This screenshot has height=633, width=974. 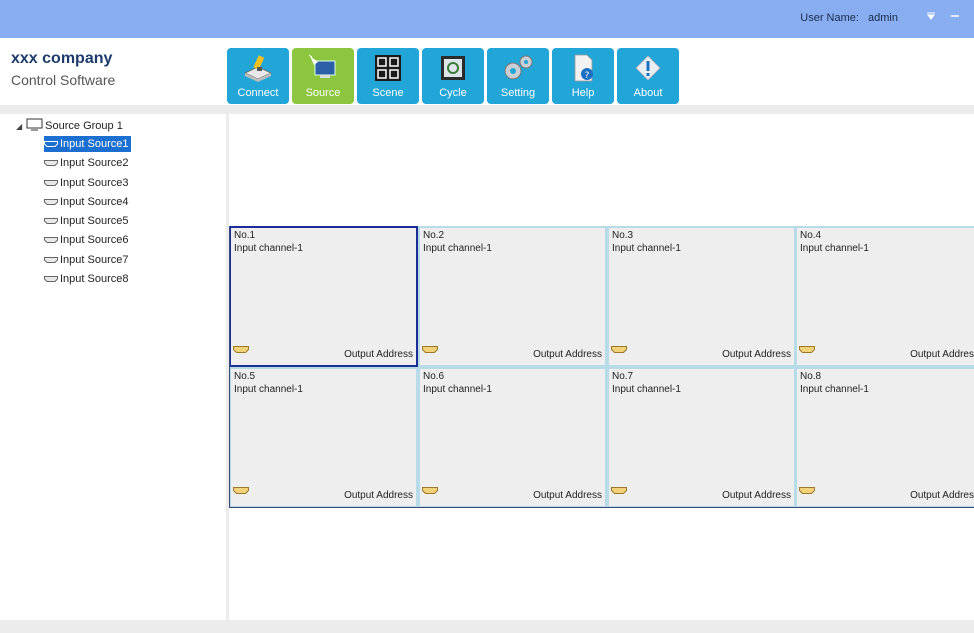 I want to click on tree-item-label: Input Source2, so click(x=94, y=163).